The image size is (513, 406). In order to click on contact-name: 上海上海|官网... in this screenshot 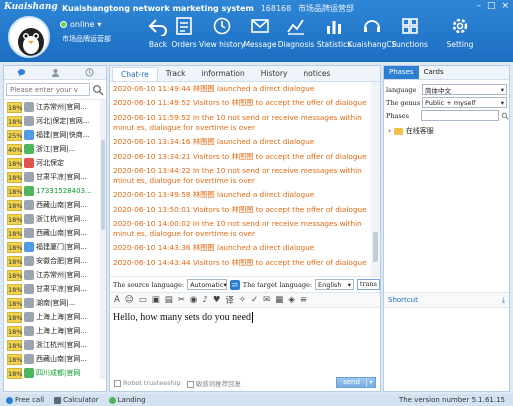, I will do `click(62, 331)`.